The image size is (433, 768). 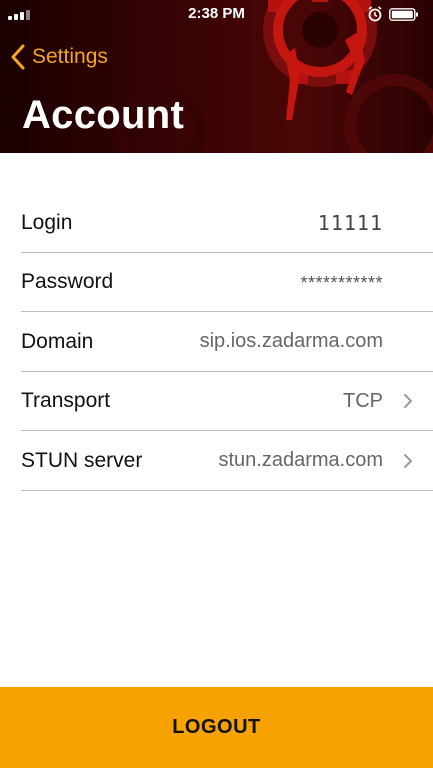 What do you see at coordinates (57, 341) in the screenshot?
I see `domain-label: Domain` at bounding box center [57, 341].